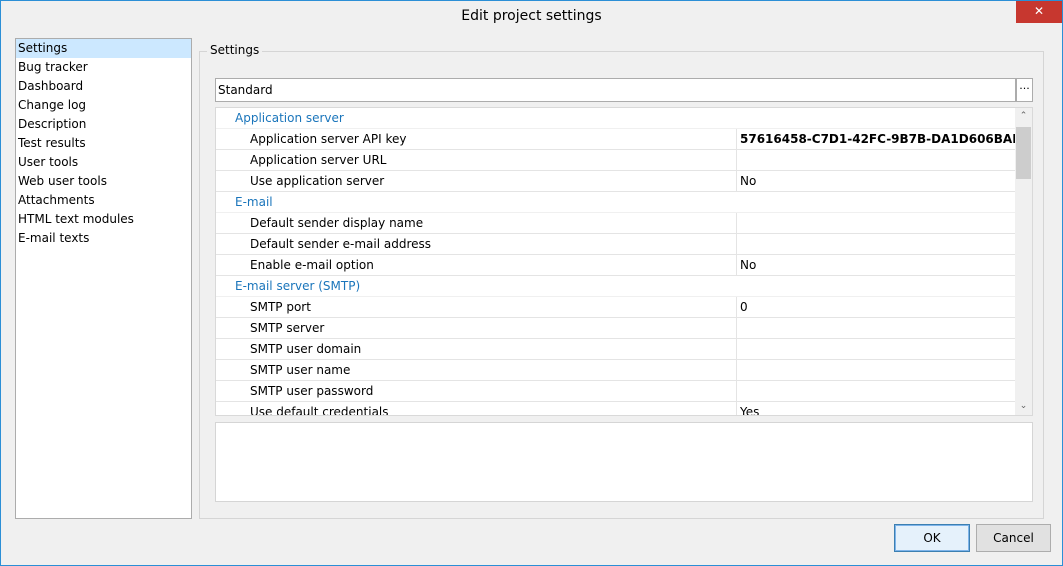  What do you see at coordinates (103, 143) in the screenshot?
I see `nav-item-test-results: Test results` at bounding box center [103, 143].